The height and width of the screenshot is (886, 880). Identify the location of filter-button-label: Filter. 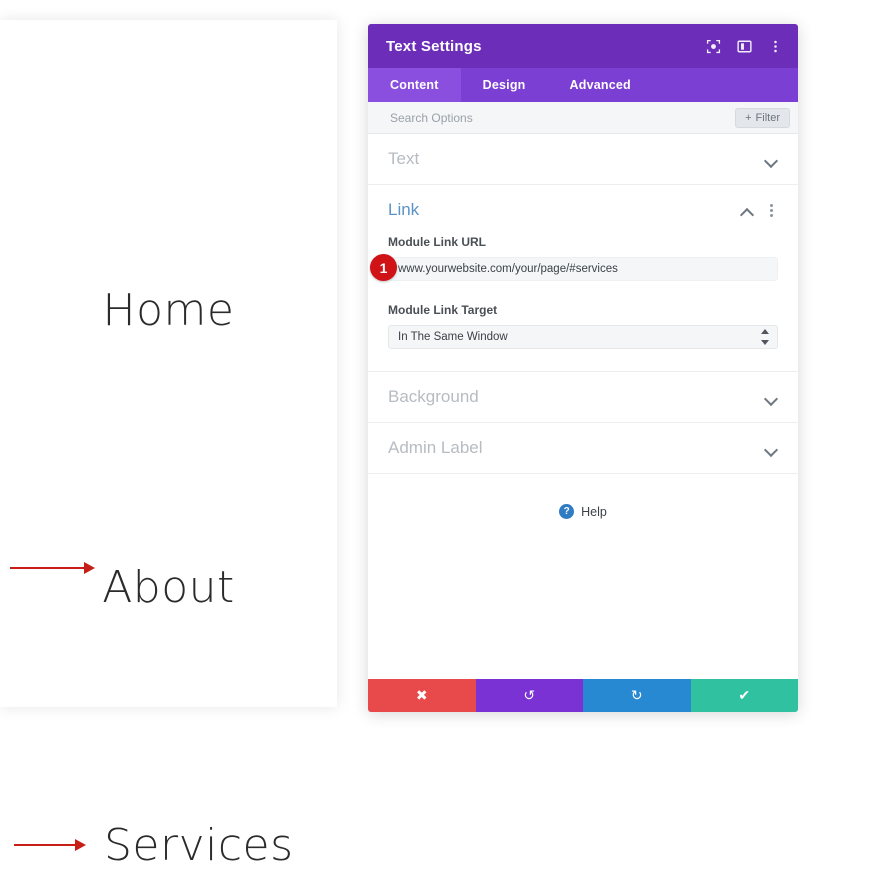
(767, 117).